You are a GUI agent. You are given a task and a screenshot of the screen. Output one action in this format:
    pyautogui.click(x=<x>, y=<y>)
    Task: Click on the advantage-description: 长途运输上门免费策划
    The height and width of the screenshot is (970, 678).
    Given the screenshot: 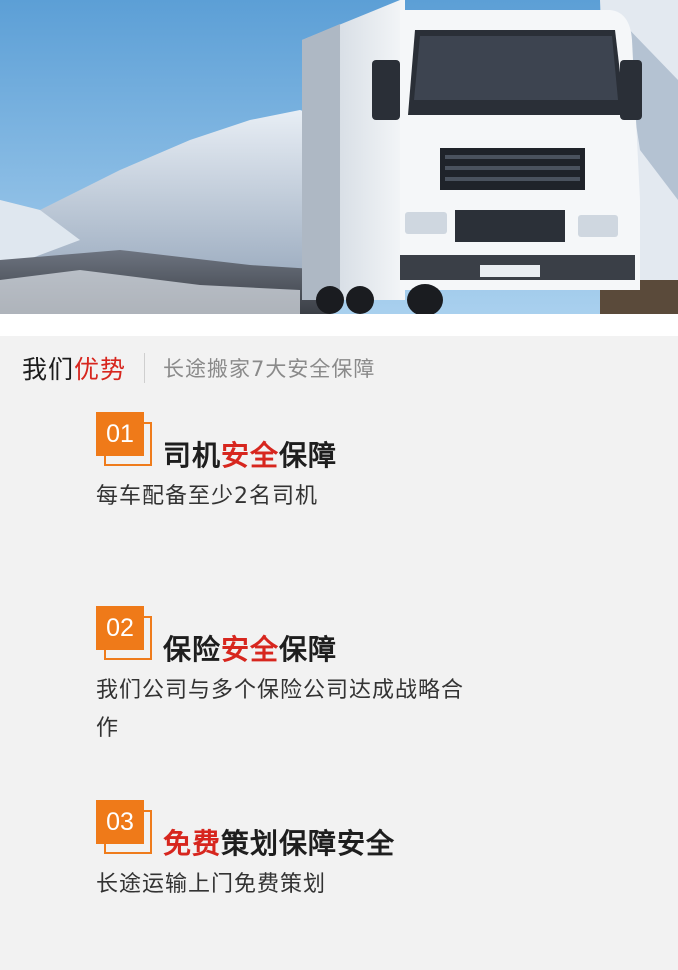 What is the action you would take?
    pyautogui.click(x=211, y=884)
    